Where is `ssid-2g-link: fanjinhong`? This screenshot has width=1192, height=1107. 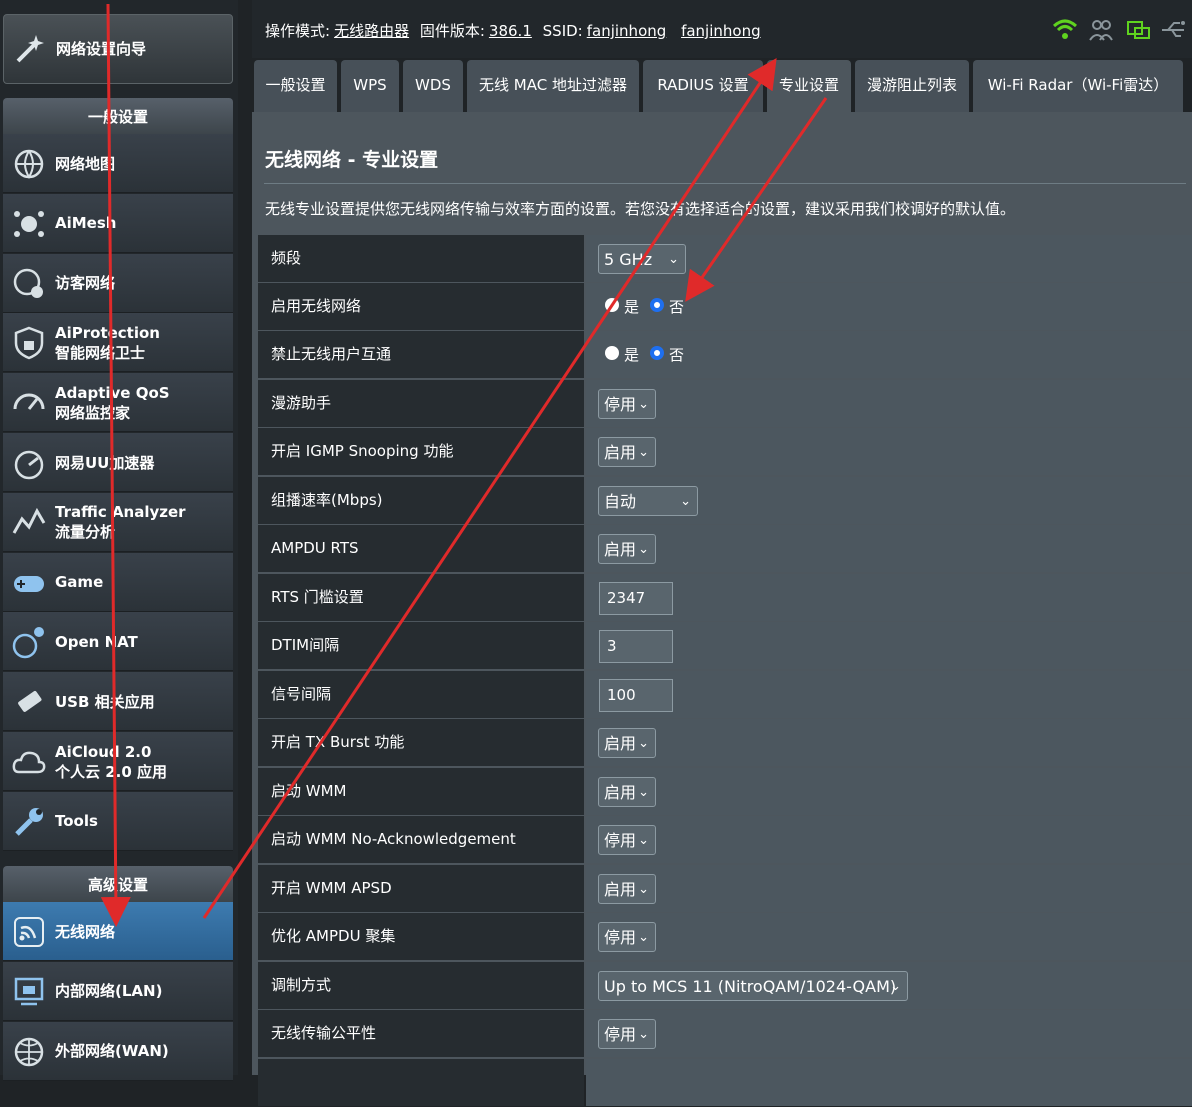 ssid-2g-link: fanjinhong is located at coordinates (627, 31).